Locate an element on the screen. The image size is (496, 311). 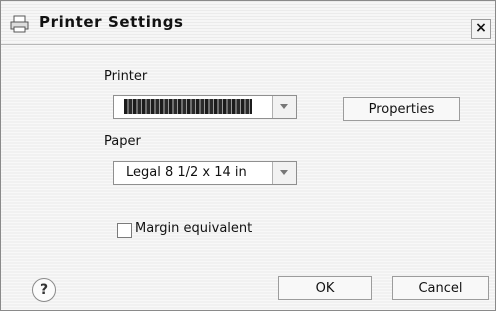
margin-equivalent-checkbox is located at coordinates (124, 230).